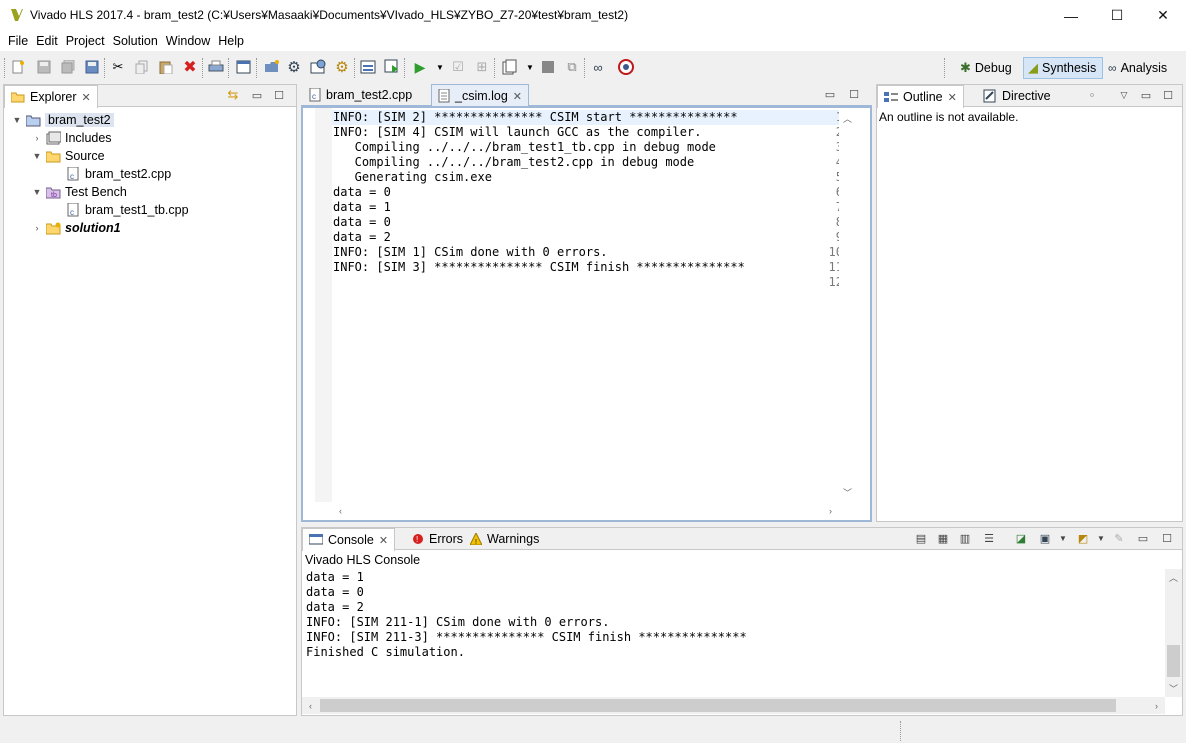 The width and height of the screenshot is (1186, 743). I want to click on console-scroll-thumb, so click(1173, 661).